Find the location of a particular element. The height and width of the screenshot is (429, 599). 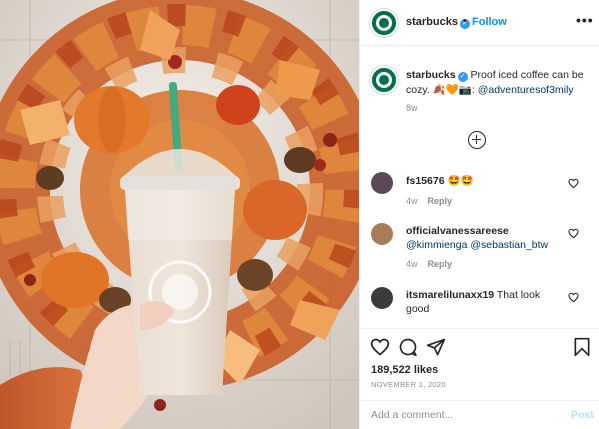

caption-avatar is located at coordinates (384, 80).